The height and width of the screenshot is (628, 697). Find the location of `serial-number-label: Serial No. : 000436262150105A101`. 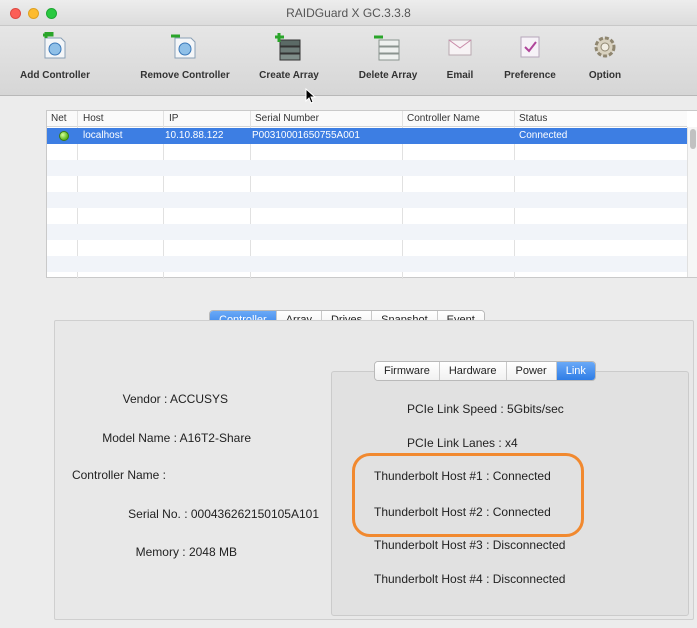

serial-number-label: Serial No. : 000436262150105A101 is located at coordinates (223, 514).